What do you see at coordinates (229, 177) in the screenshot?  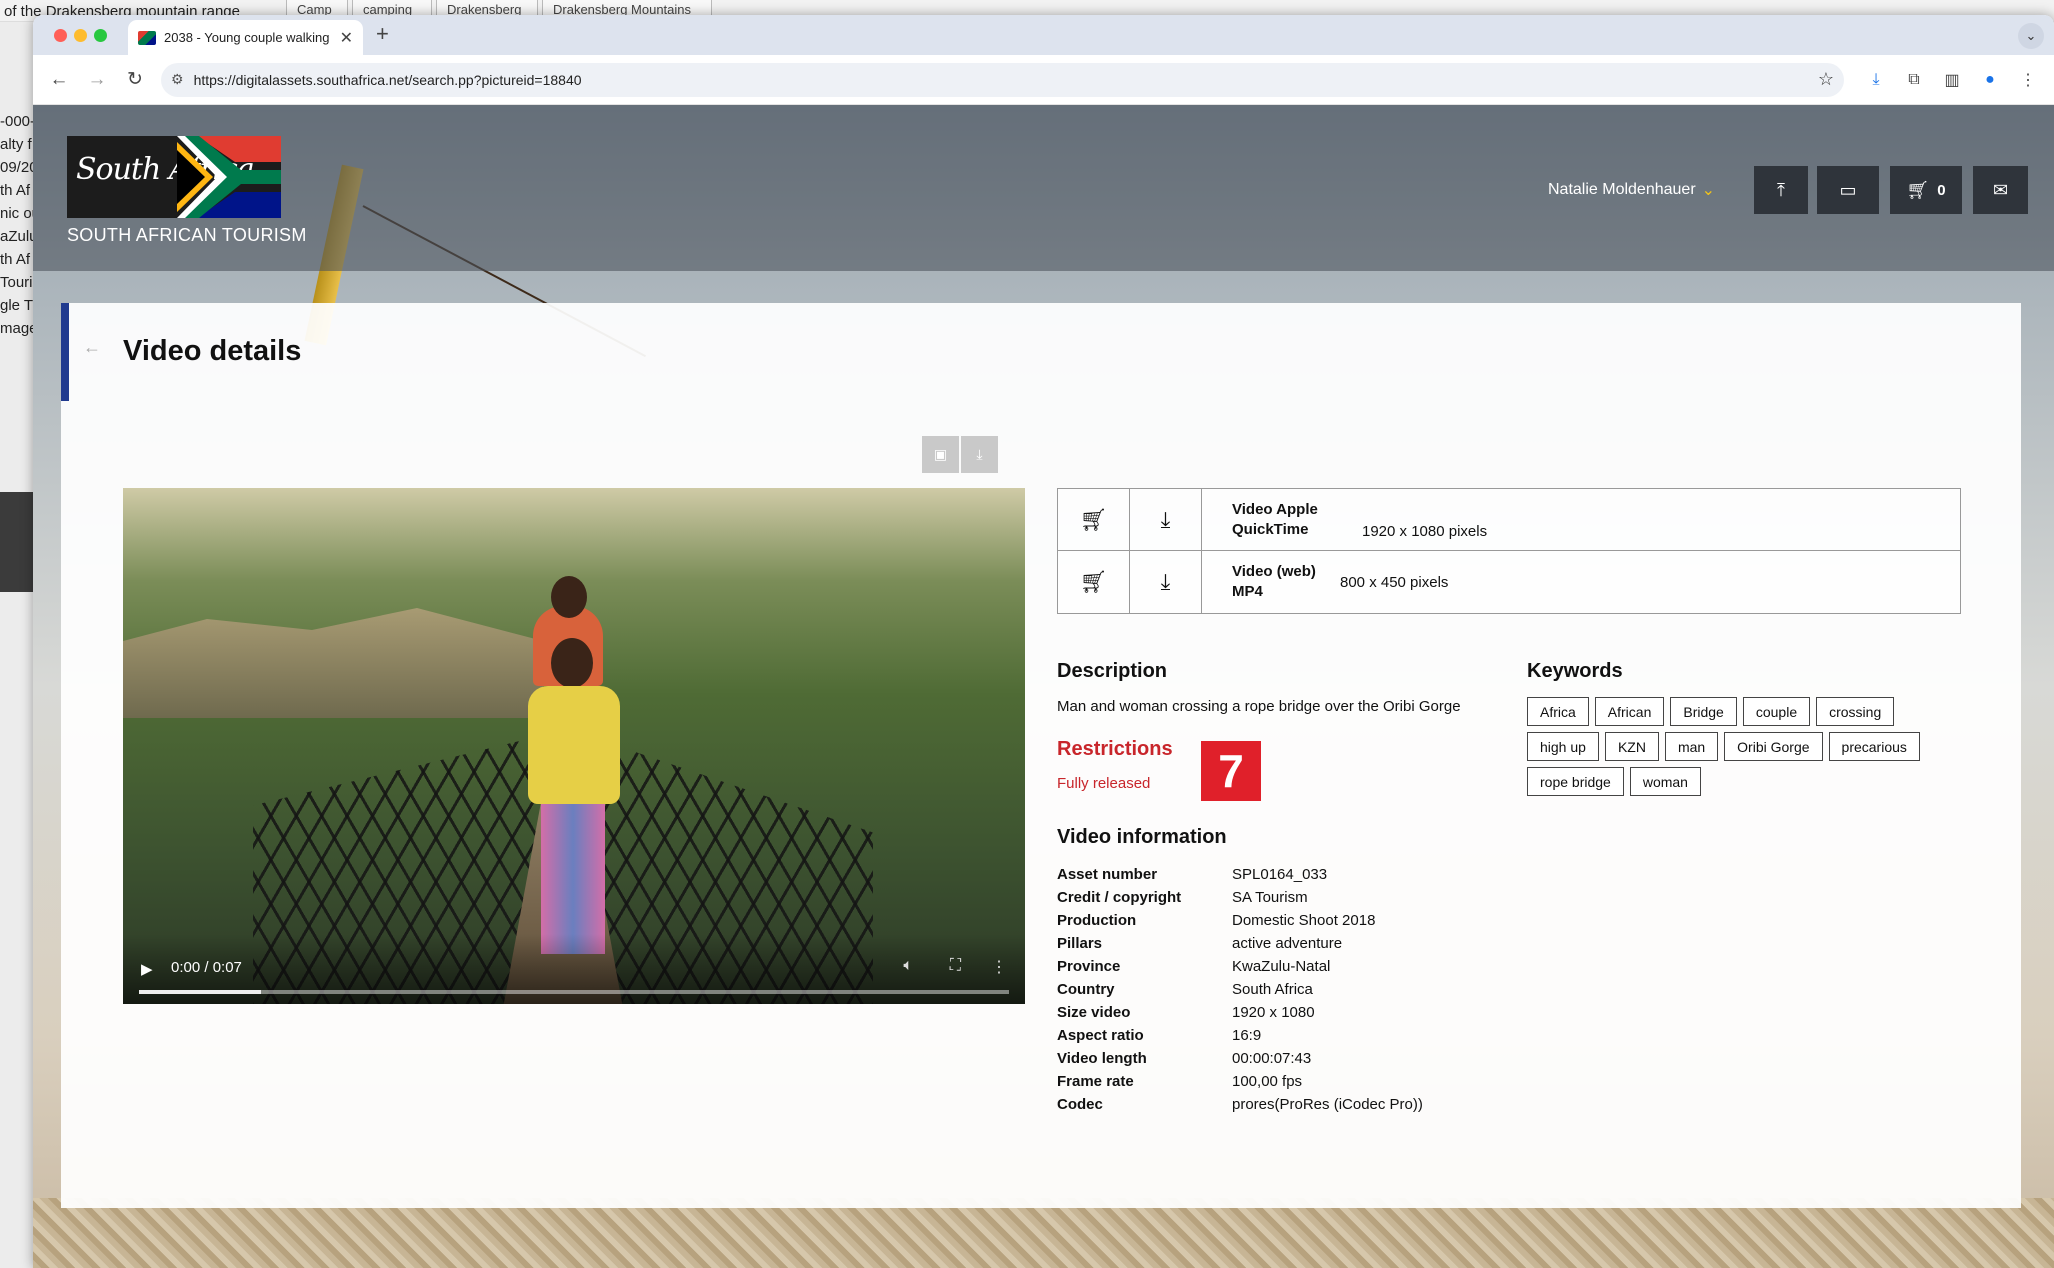 I see `sa-flag-chevron-icon` at bounding box center [229, 177].